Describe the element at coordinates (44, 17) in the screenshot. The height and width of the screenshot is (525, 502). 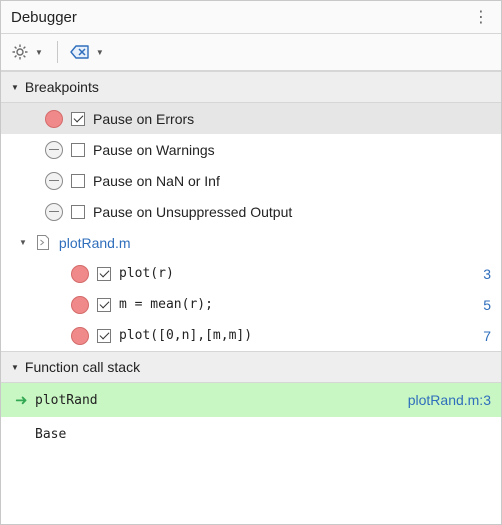
I see `panel-title: Debugger` at that location.